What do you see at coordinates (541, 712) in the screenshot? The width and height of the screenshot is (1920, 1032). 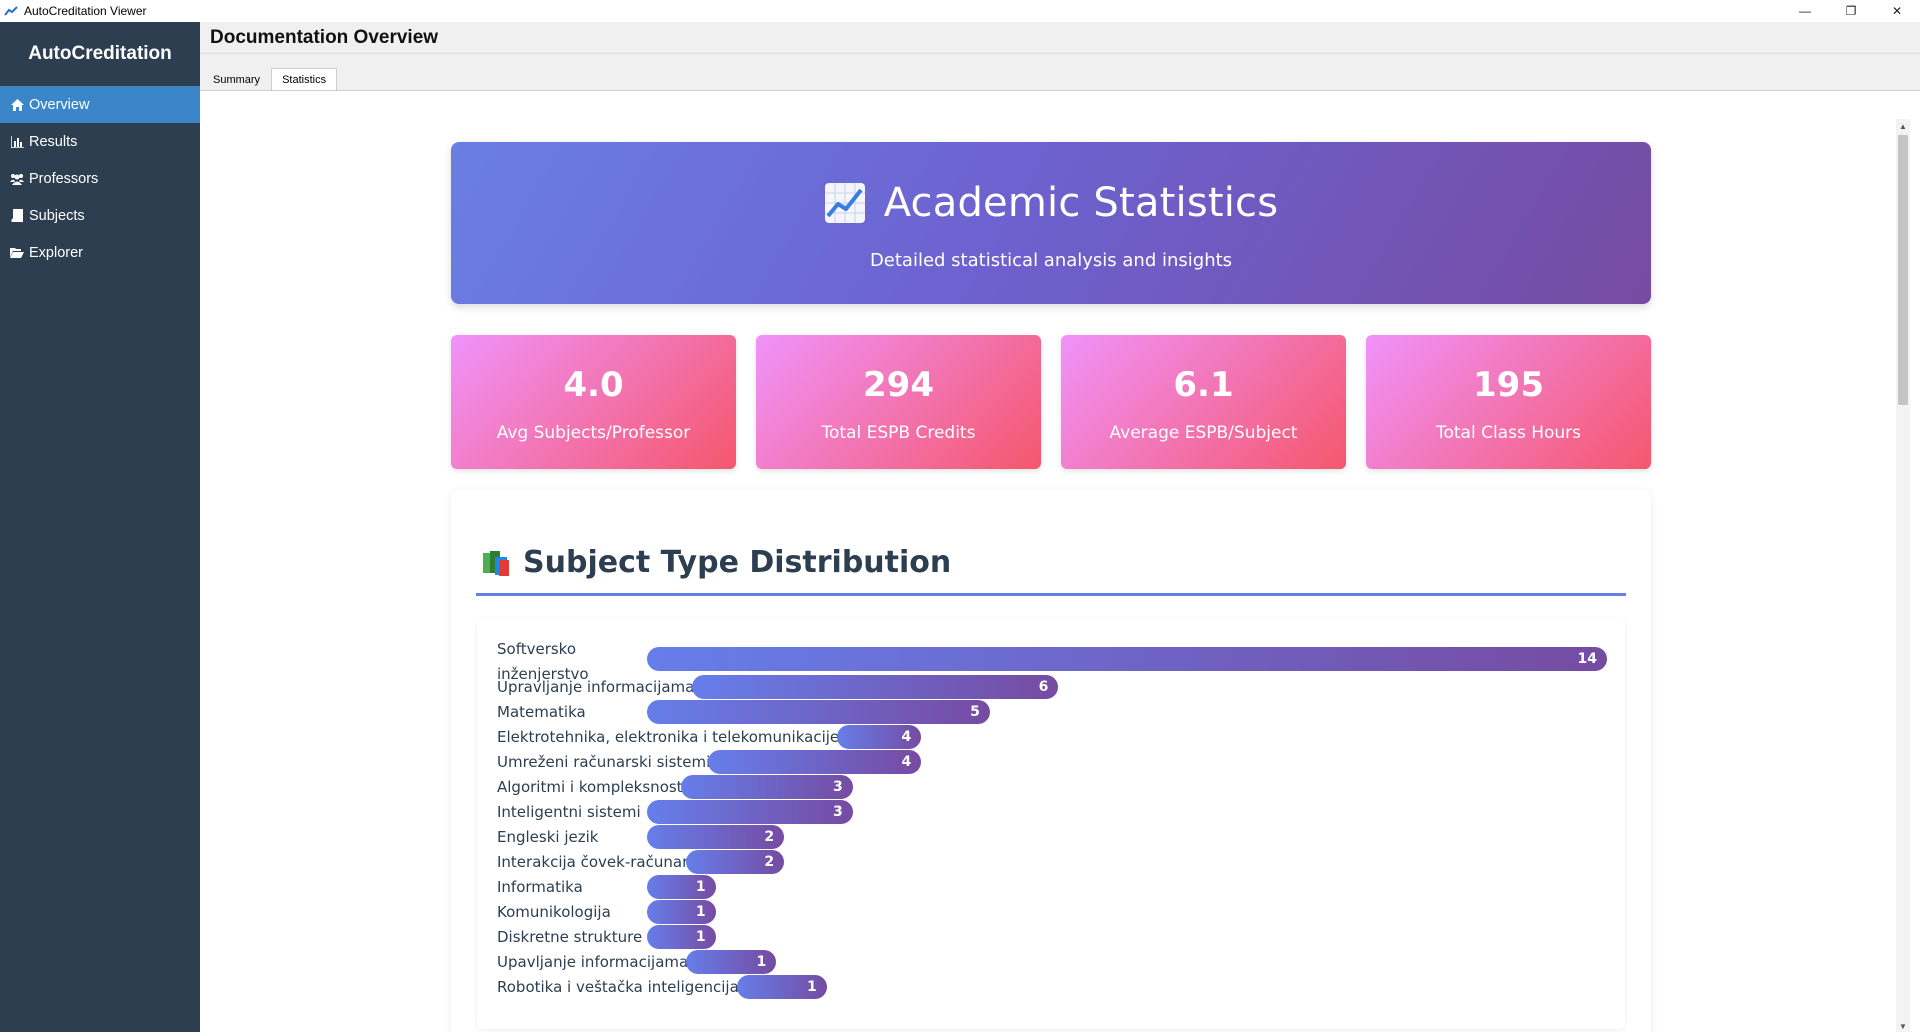 I see `bar-label: Matematika` at bounding box center [541, 712].